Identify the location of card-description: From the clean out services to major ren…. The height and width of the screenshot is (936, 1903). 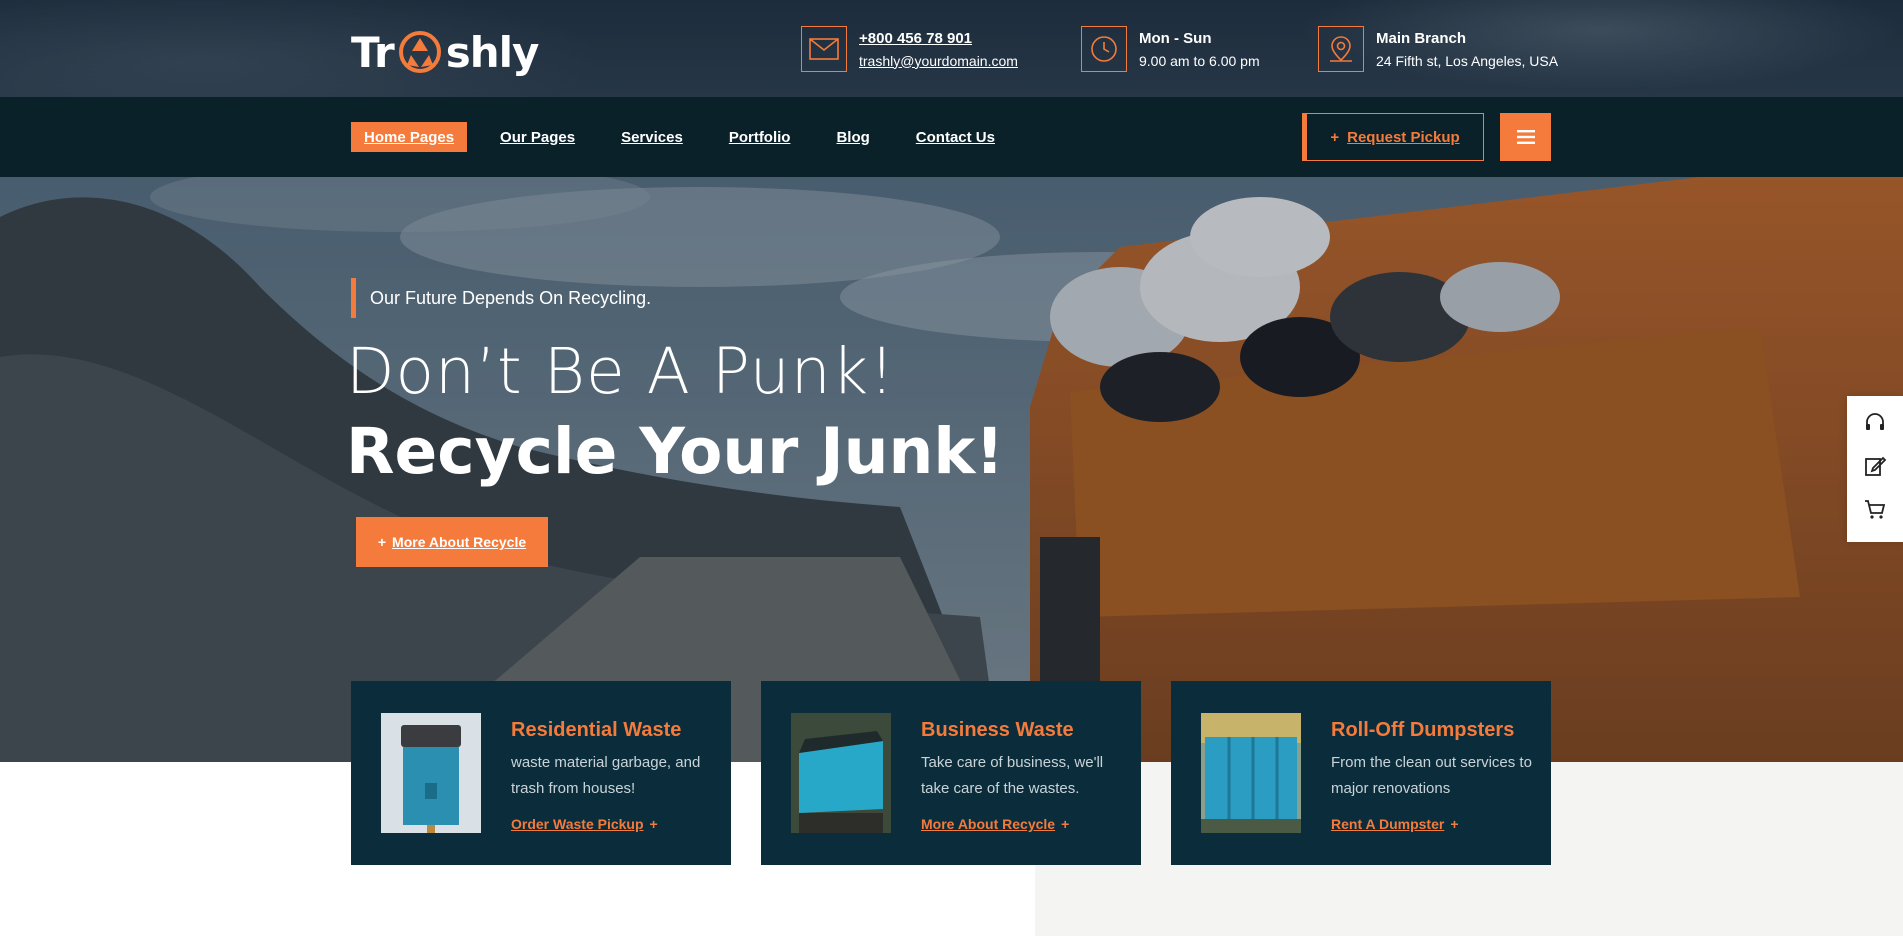
(1431, 775).